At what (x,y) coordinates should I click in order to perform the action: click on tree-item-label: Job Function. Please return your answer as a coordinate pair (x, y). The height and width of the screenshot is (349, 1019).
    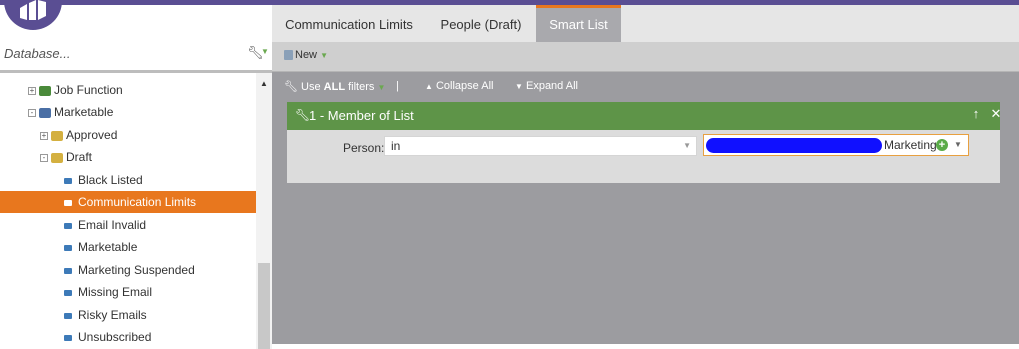
    Looking at the image, I should click on (88, 90).